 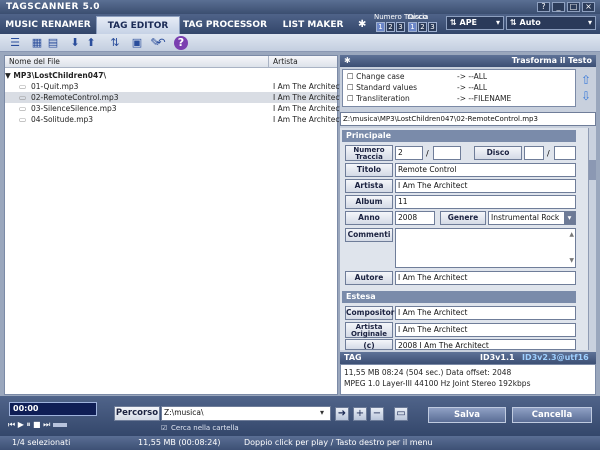 I want to click on subfolder-checkbox: ☑, so click(x=164, y=428).